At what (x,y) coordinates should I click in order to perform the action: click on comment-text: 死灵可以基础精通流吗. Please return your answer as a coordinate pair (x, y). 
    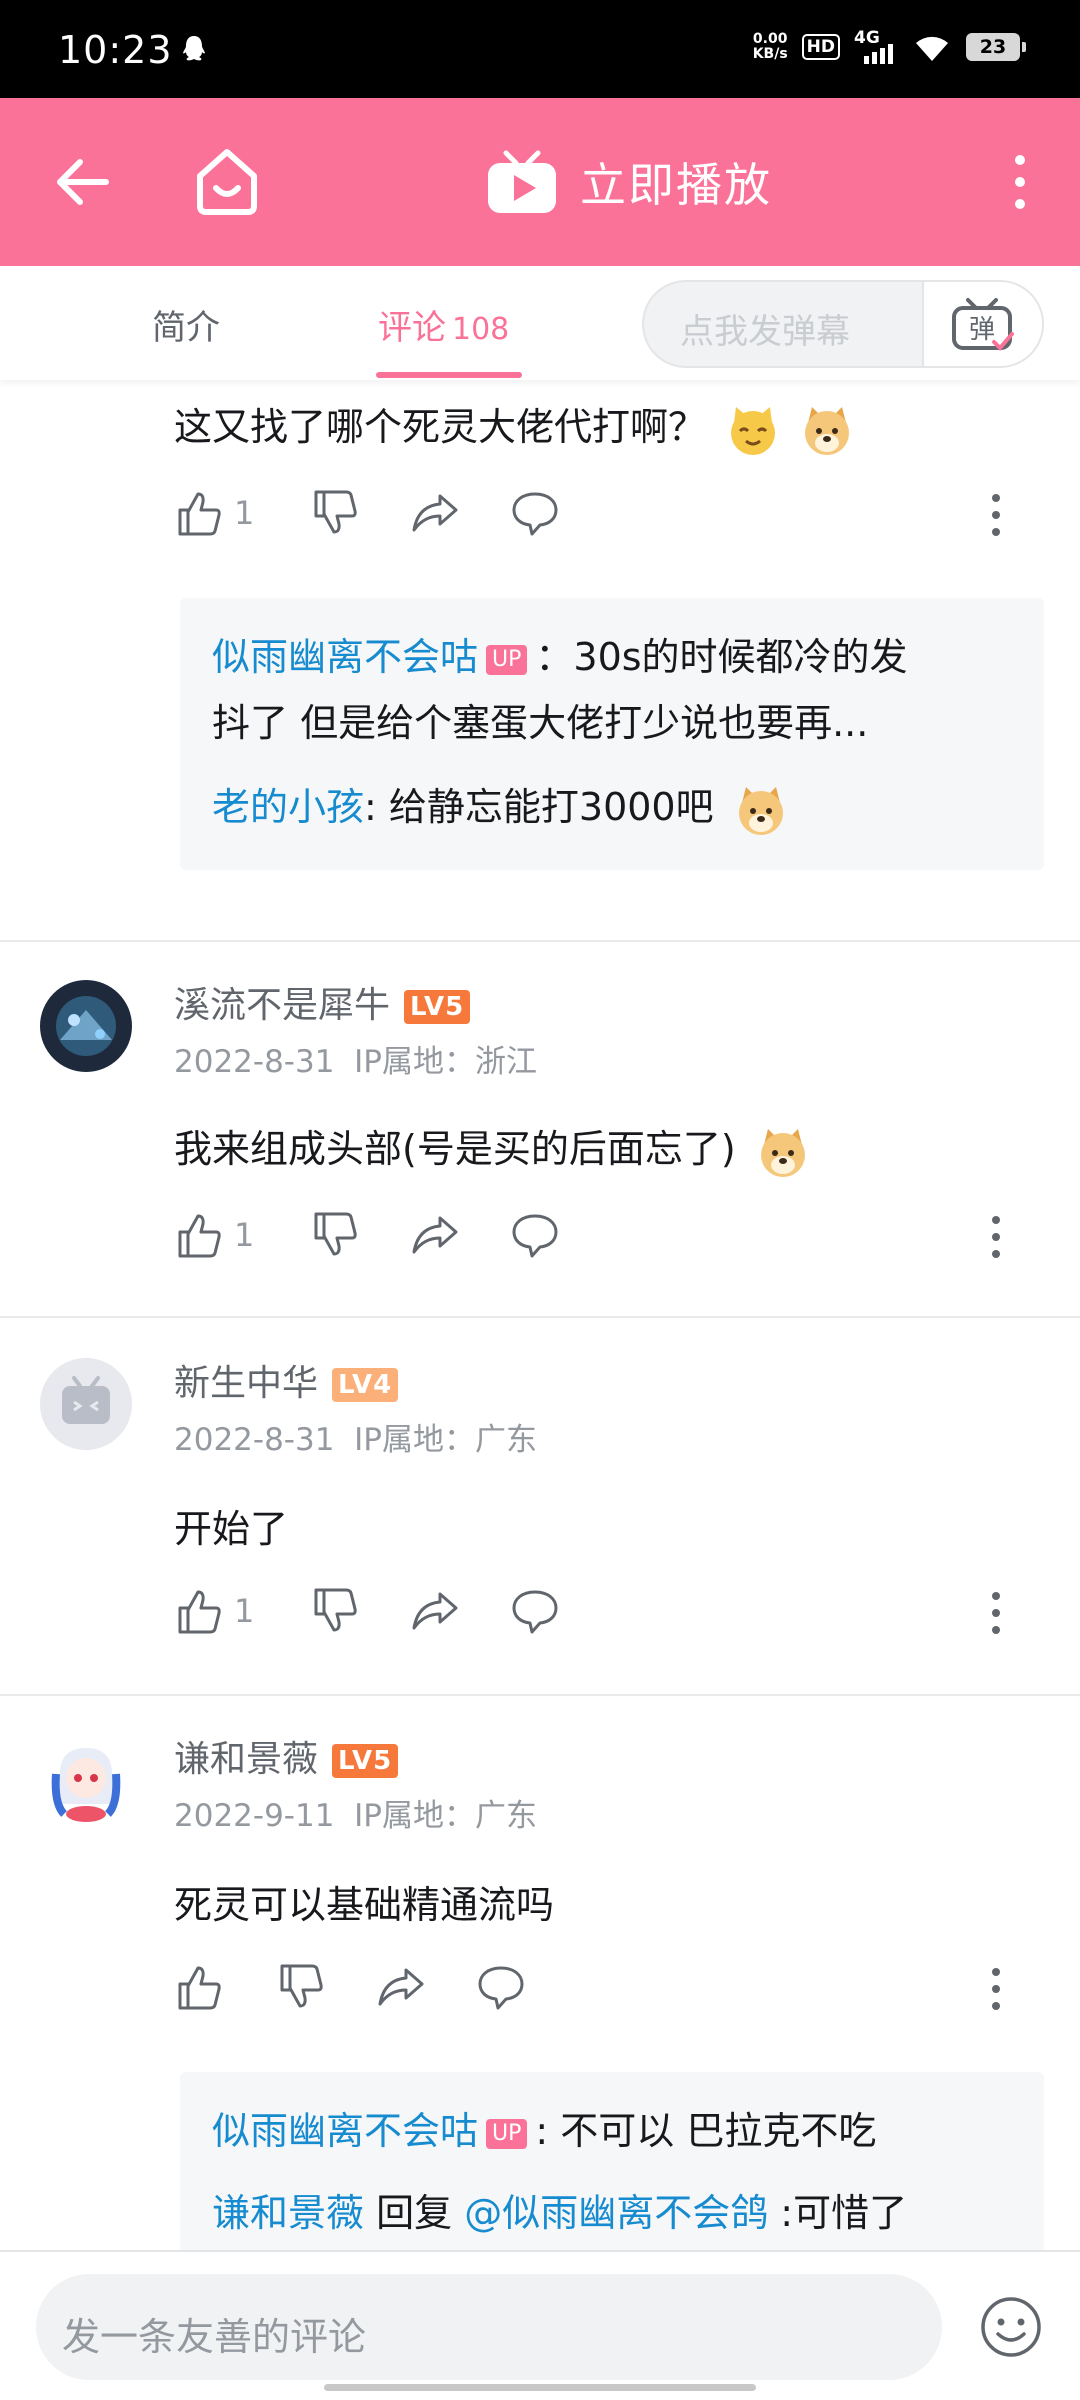
    Looking at the image, I should click on (364, 1905).